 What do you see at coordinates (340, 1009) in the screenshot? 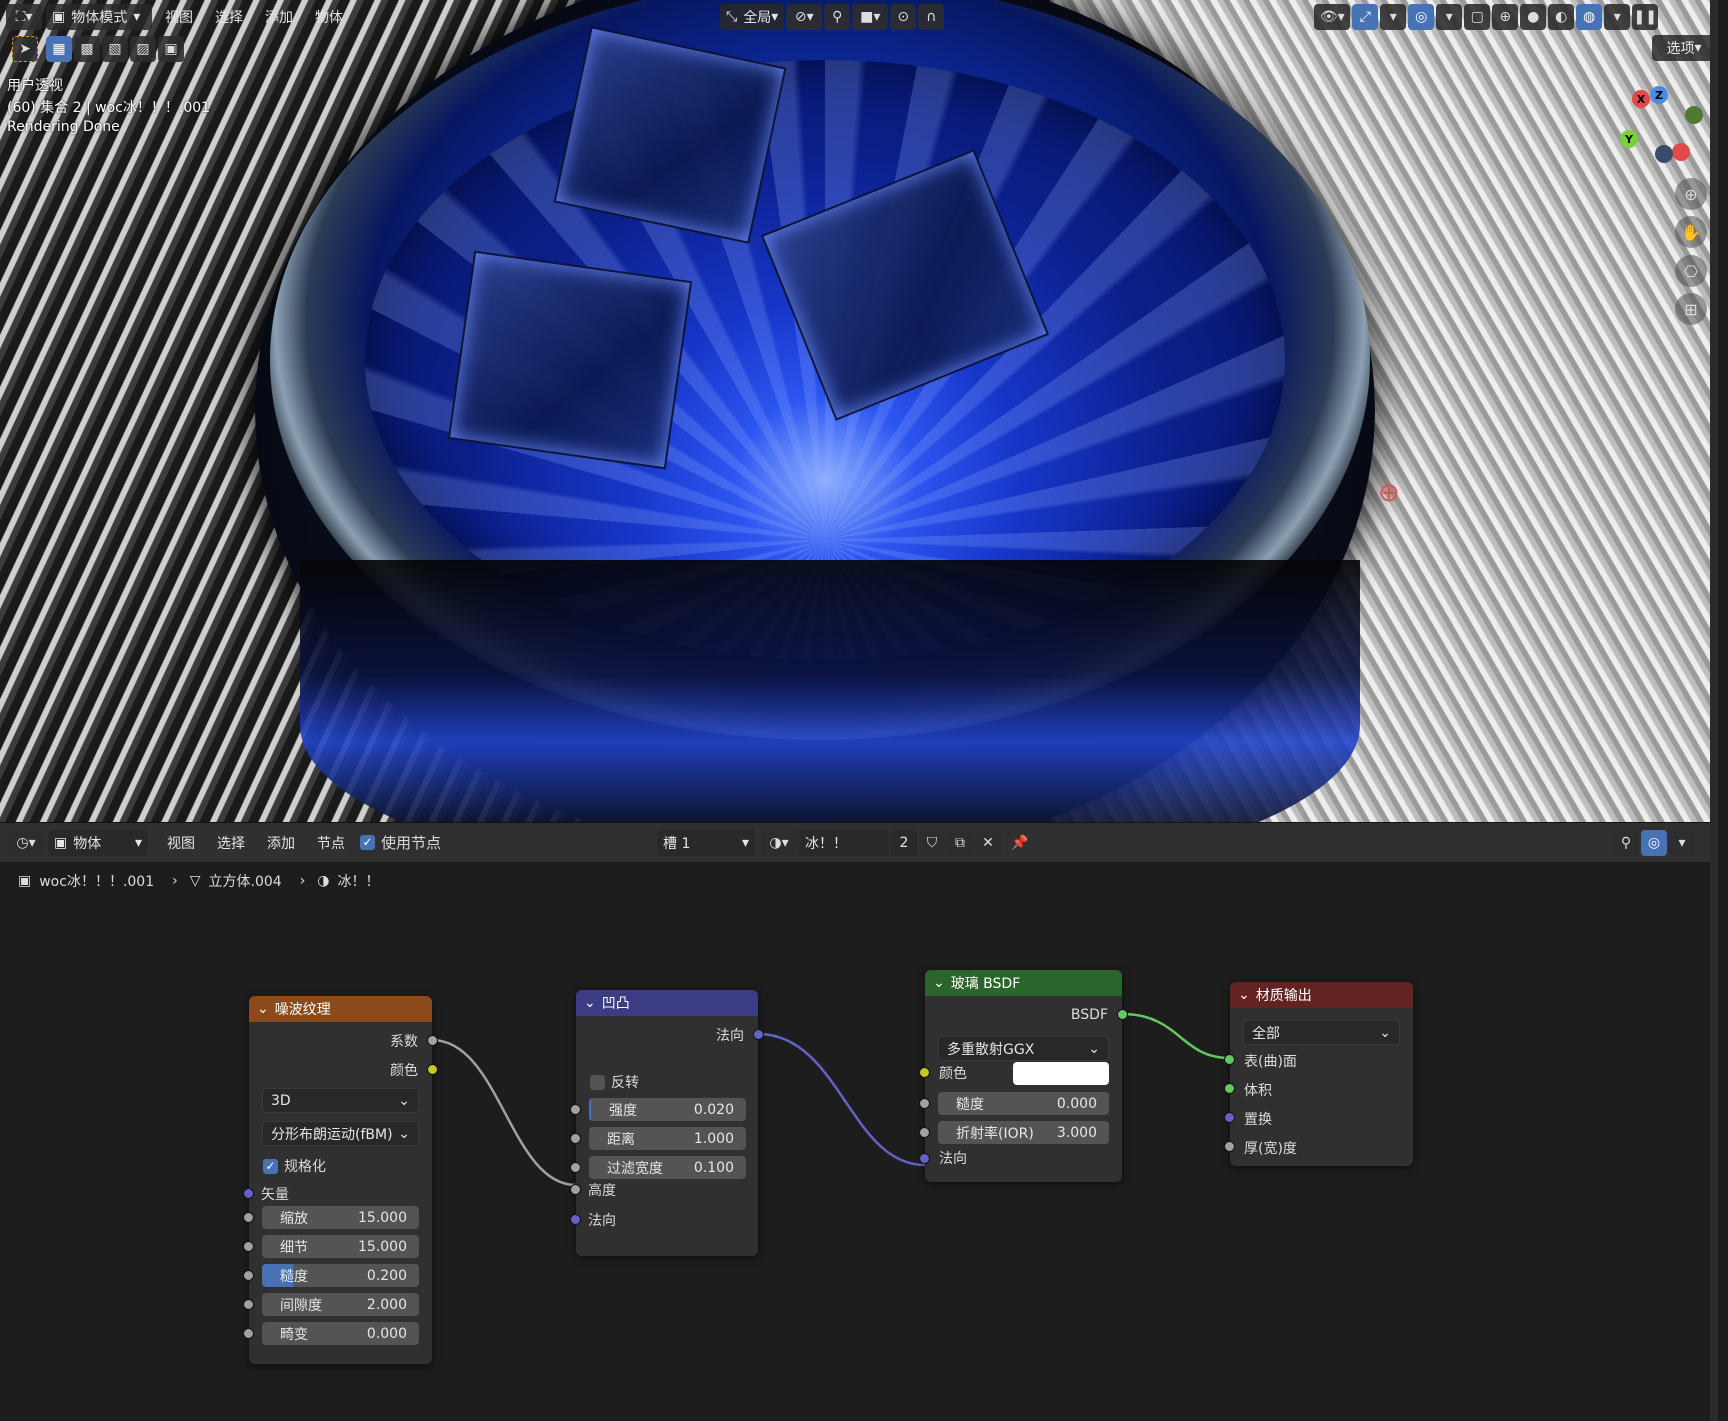
I see `node-header: ⌄ 噪波纹理` at bounding box center [340, 1009].